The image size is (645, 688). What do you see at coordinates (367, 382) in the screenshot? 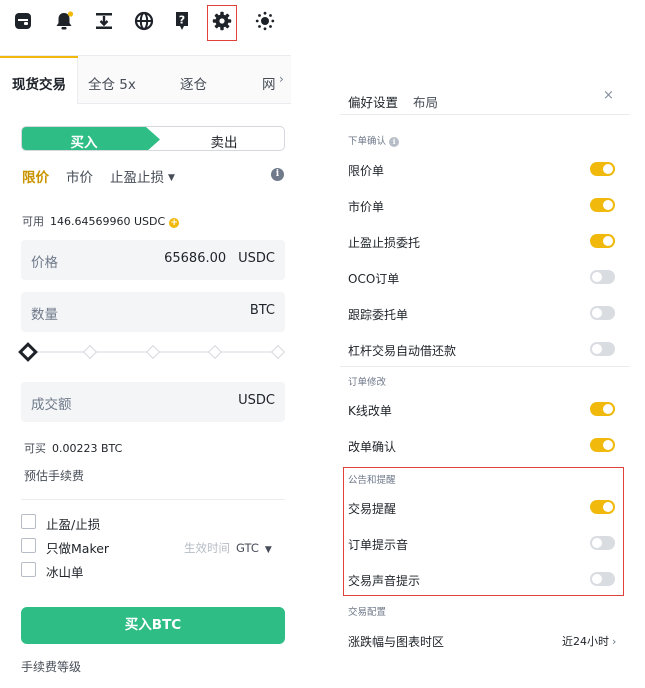
I see `section-order-modify: 订单修改` at bounding box center [367, 382].